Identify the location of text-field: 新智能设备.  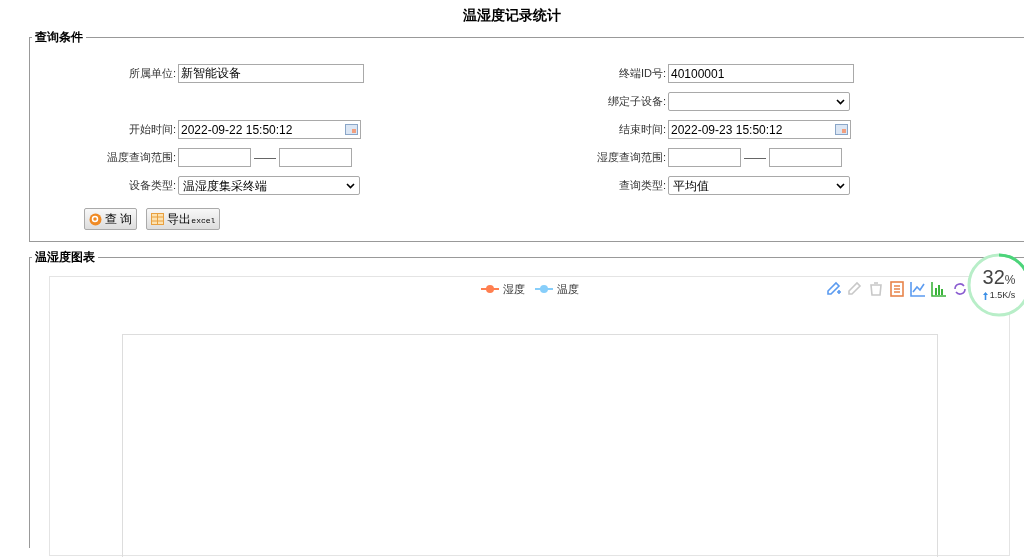
(271, 73).